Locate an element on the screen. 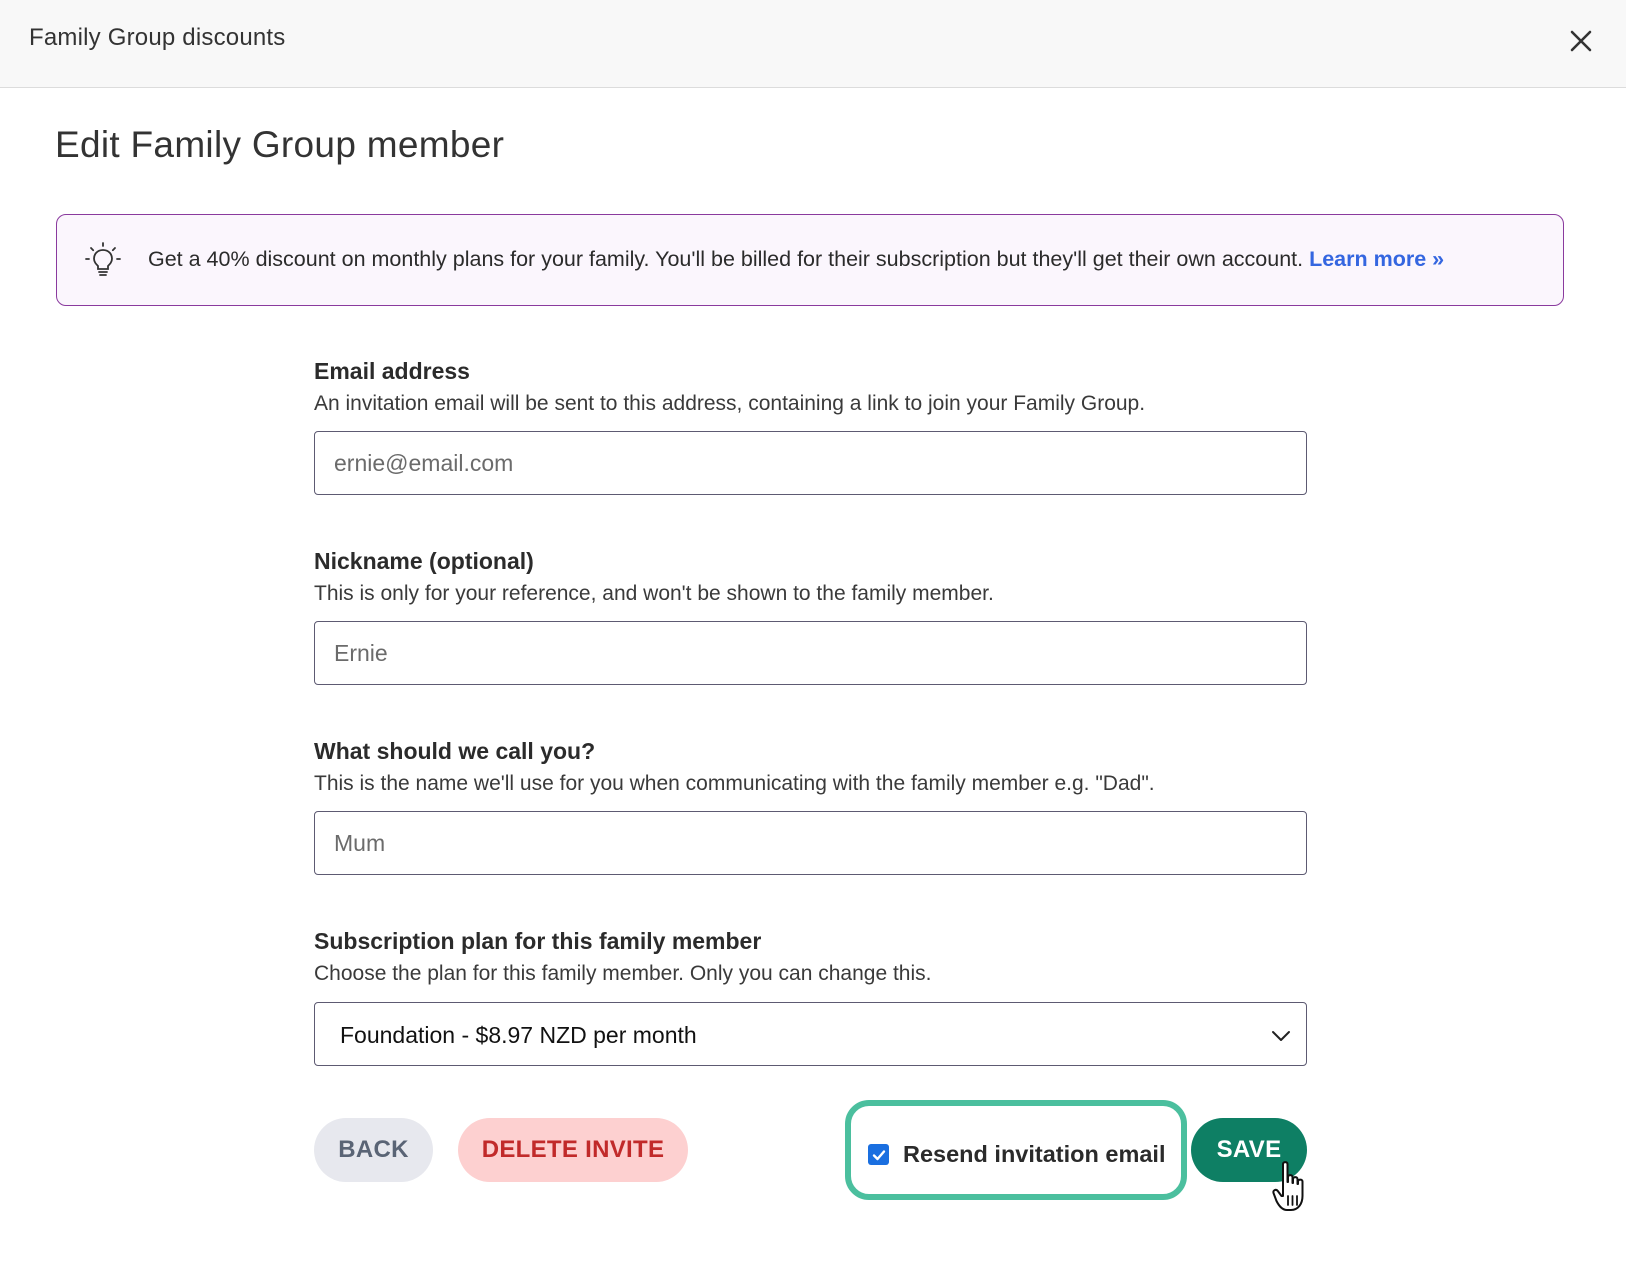  dialog-header: Family Group discounts is located at coordinates (813, 44).